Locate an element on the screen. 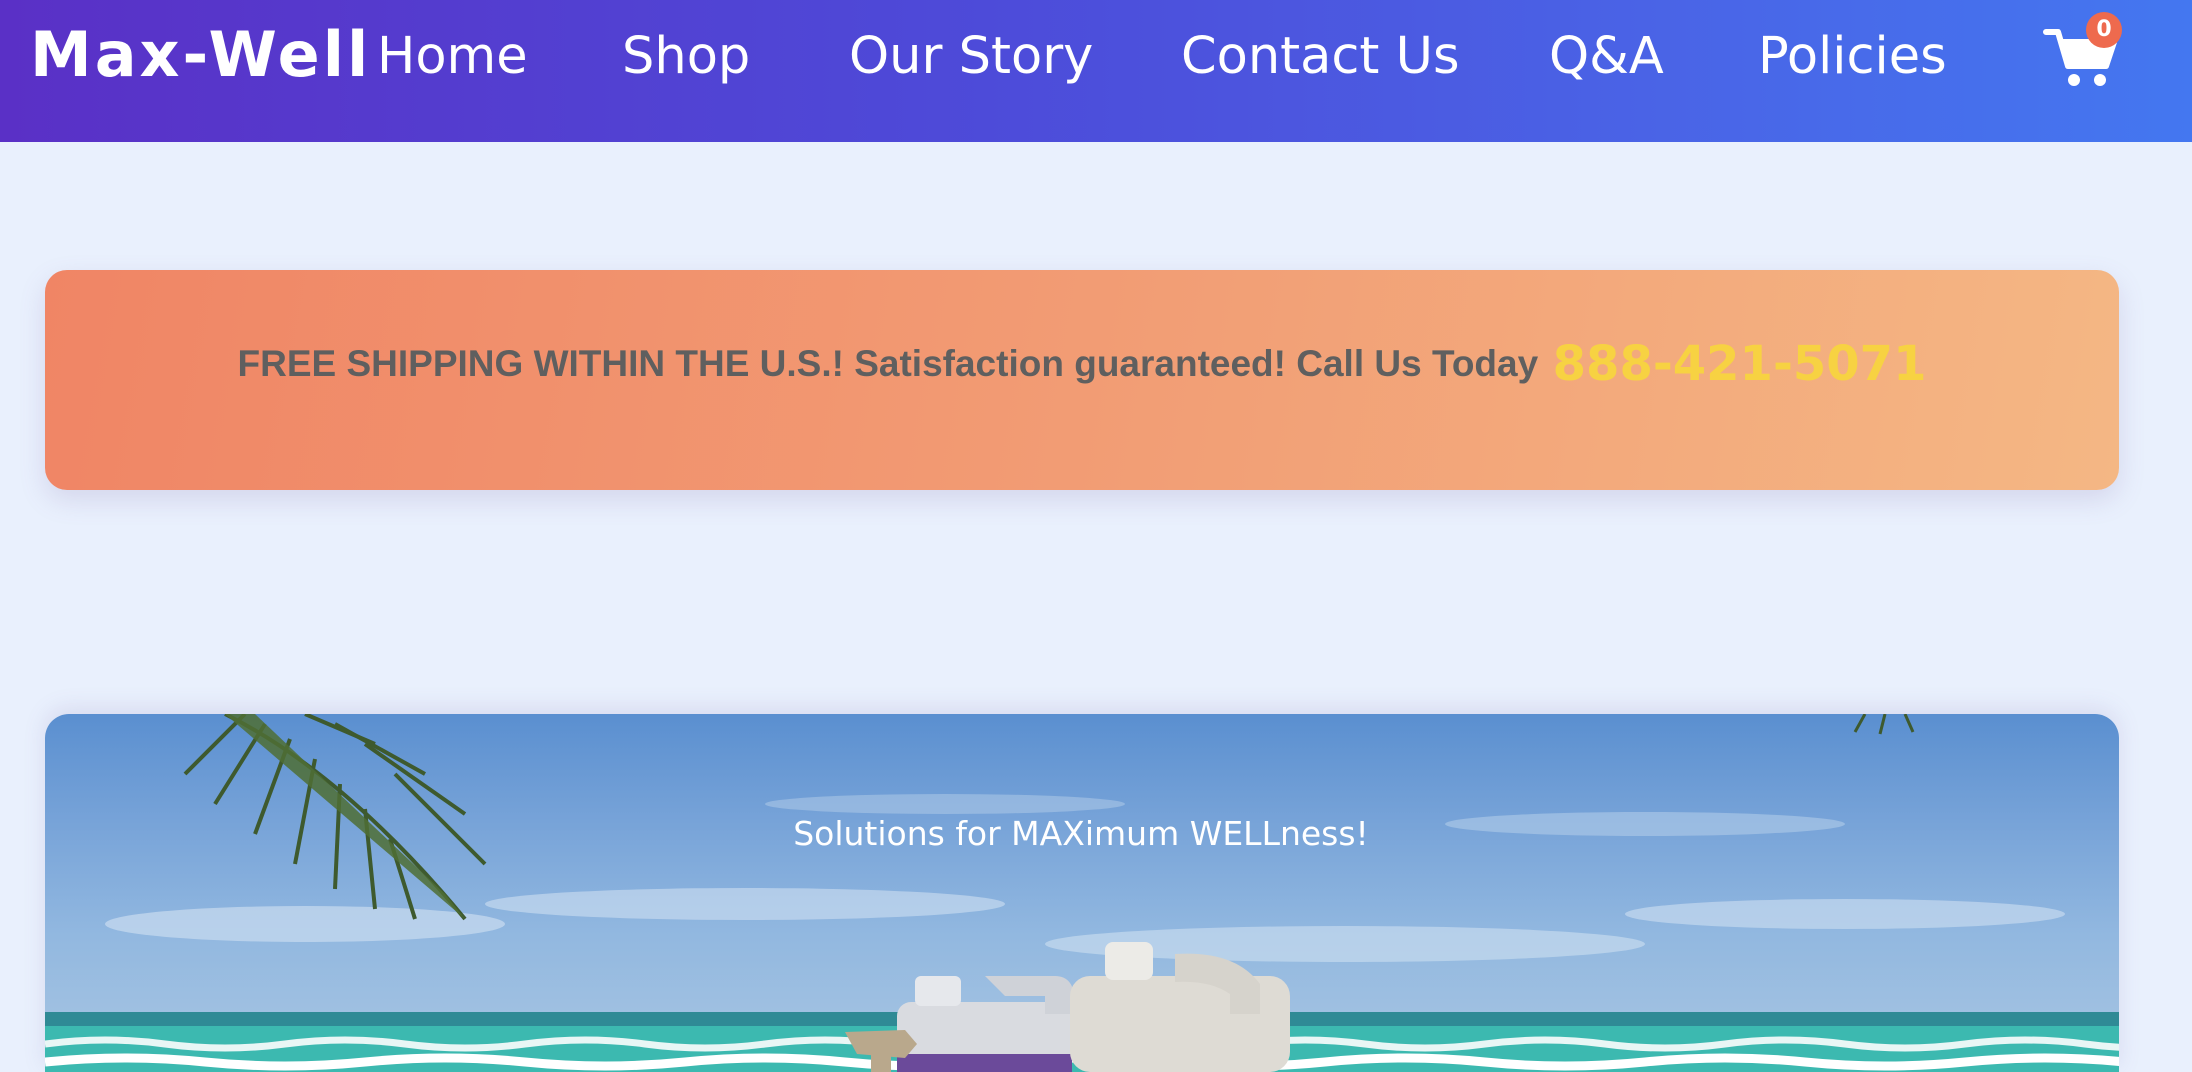 Image resolution: width=2192 pixels, height=1072 pixels. promo-phone-link: 888-421-5071 is located at coordinates (1740, 364).